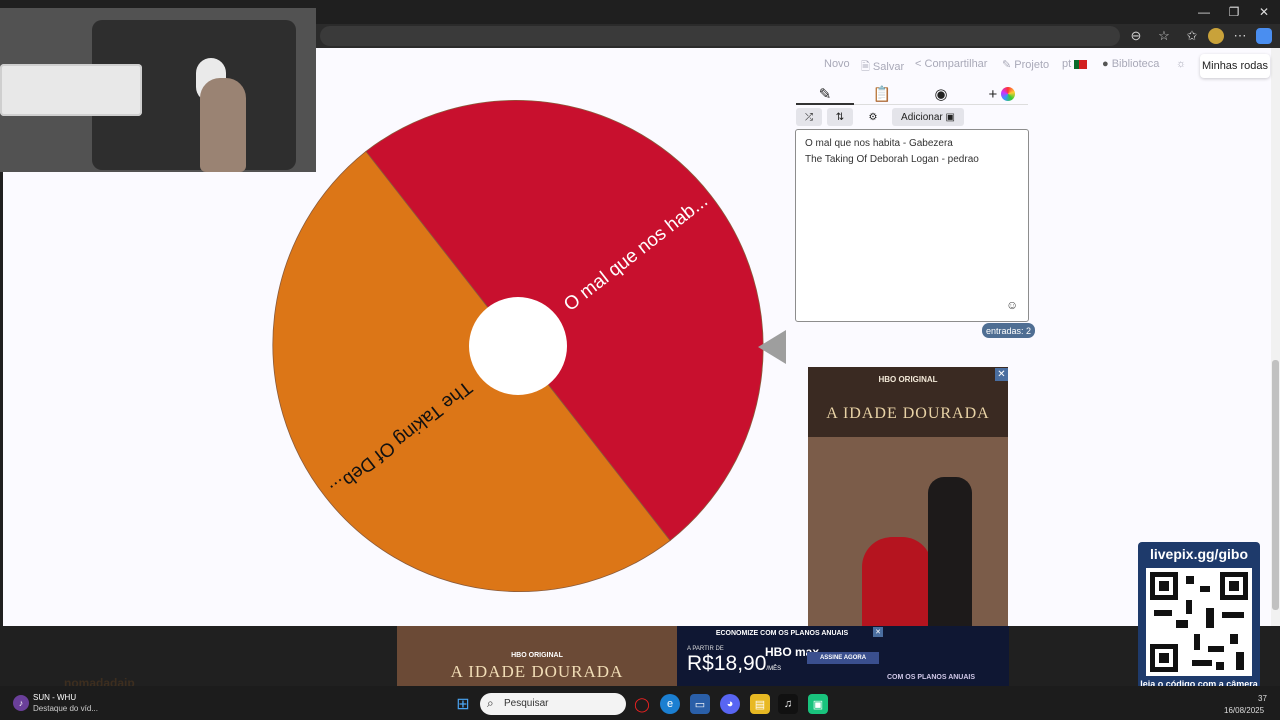 The height and width of the screenshot is (720, 1280). What do you see at coordinates (54, 697) in the screenshot?
I see `song-title: SUN - WHU` at bounding box center [54, 697].